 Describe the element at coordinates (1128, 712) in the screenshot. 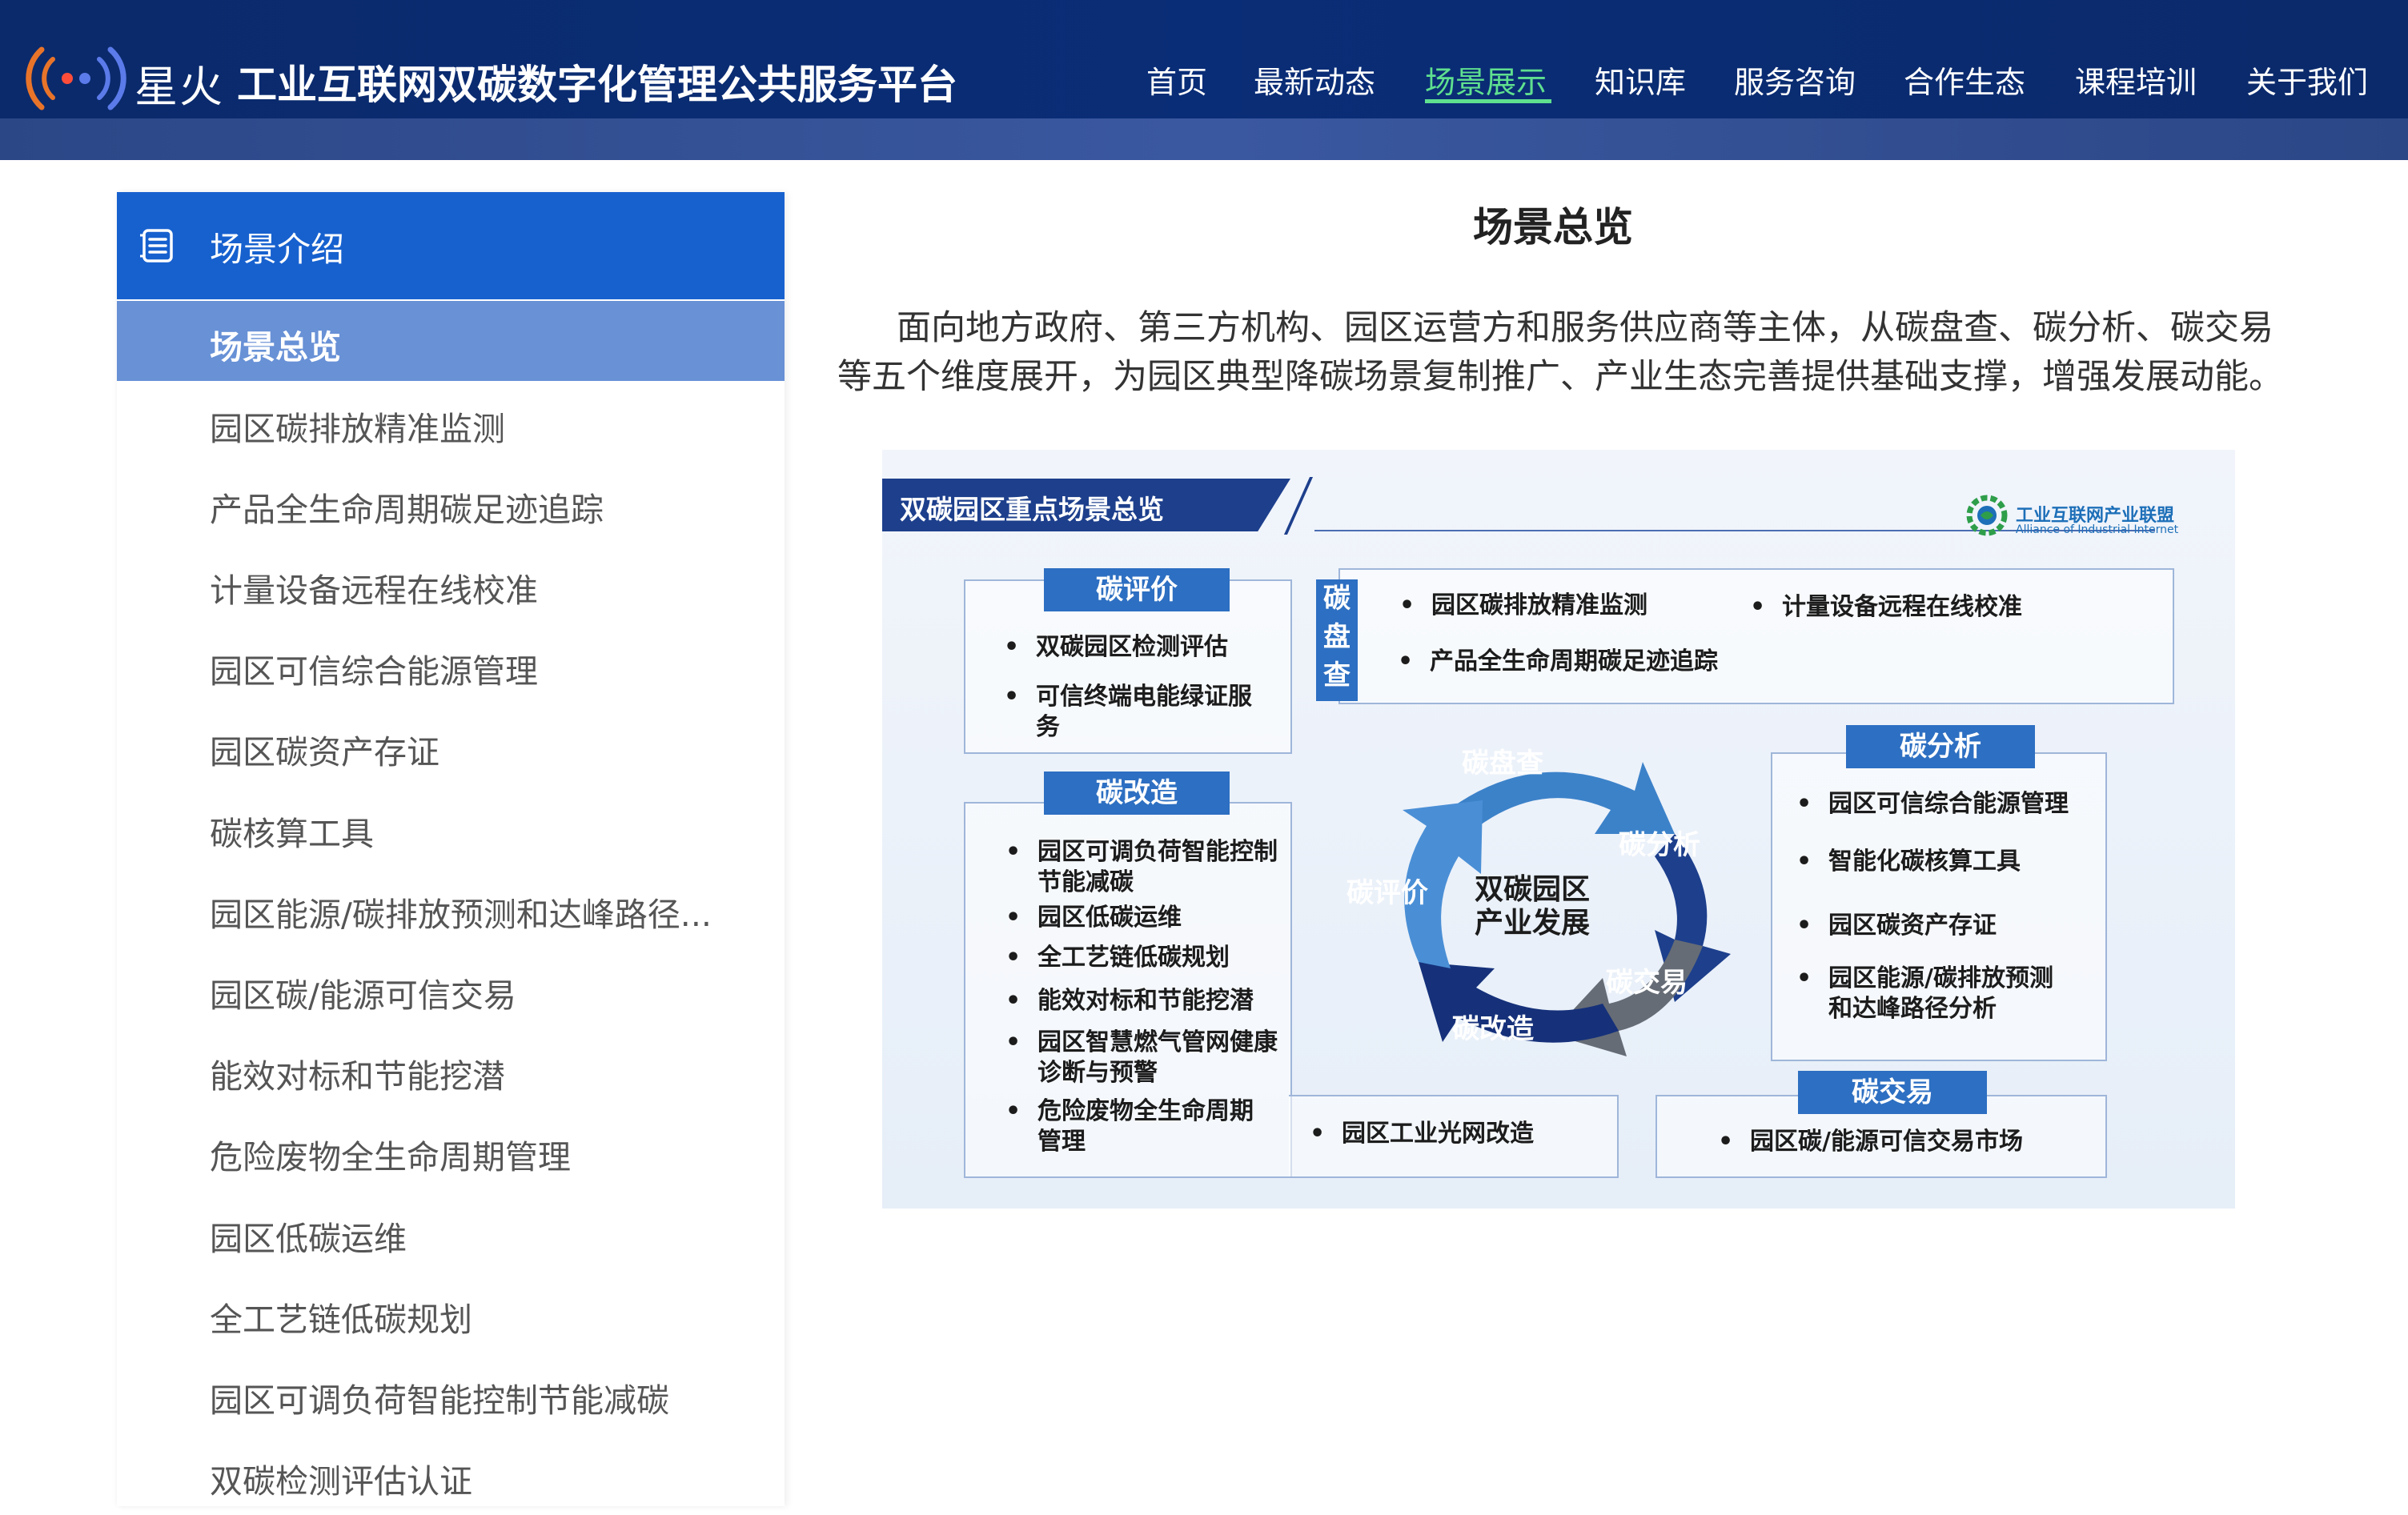

I see `eval-item: 可信终端电能绿证服务` at that location.